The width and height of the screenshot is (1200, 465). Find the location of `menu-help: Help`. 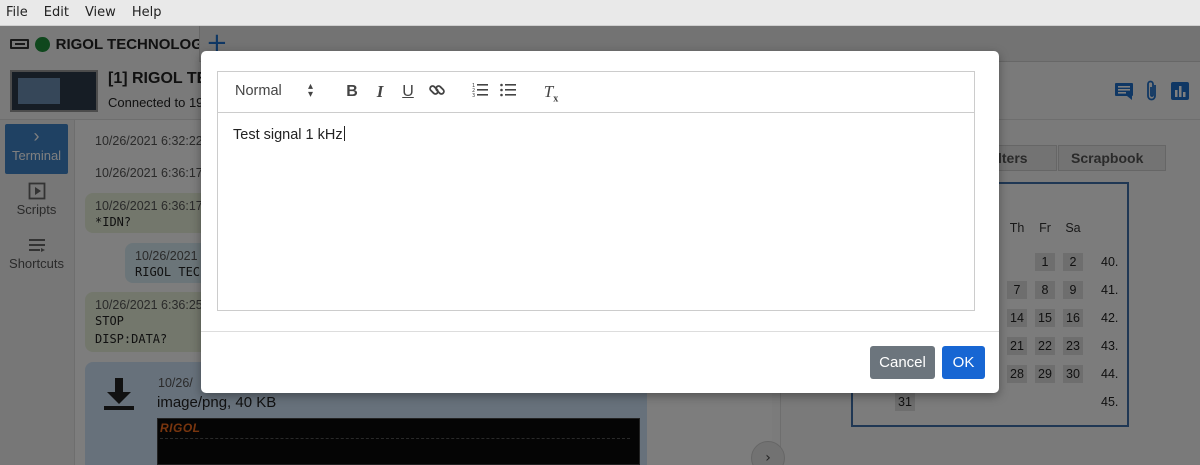

menu-help: Help is located at coordinates (147, 12).